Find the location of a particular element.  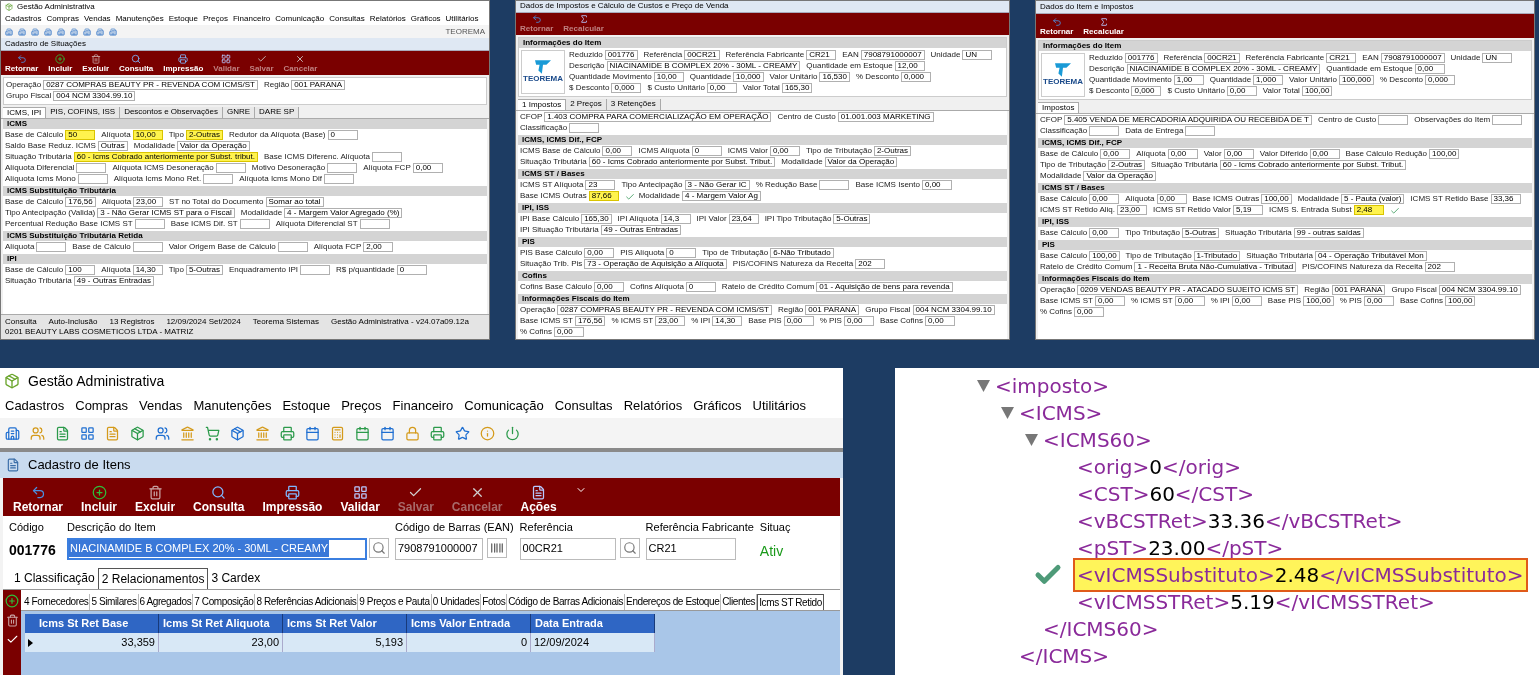

input-field: 04 - Operação Tributável Mon is located at coordinates (1370, 256).